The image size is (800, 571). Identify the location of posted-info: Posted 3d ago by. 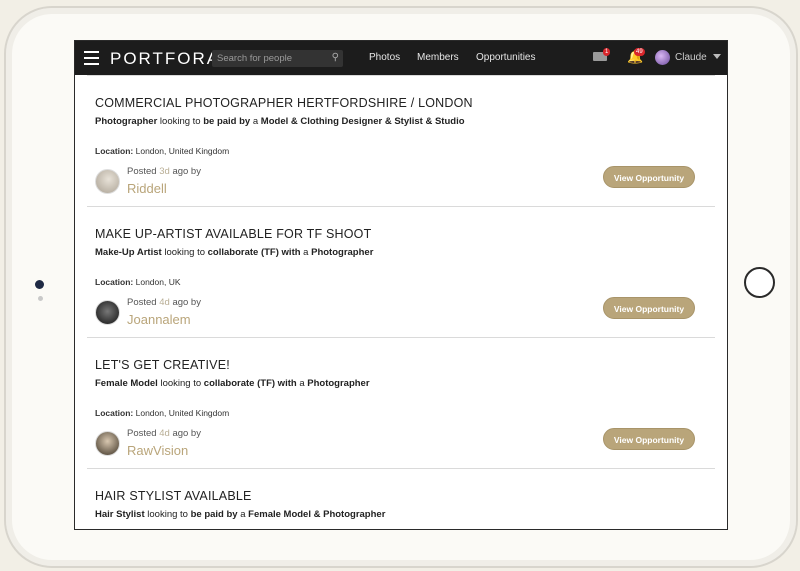
(164, 171).